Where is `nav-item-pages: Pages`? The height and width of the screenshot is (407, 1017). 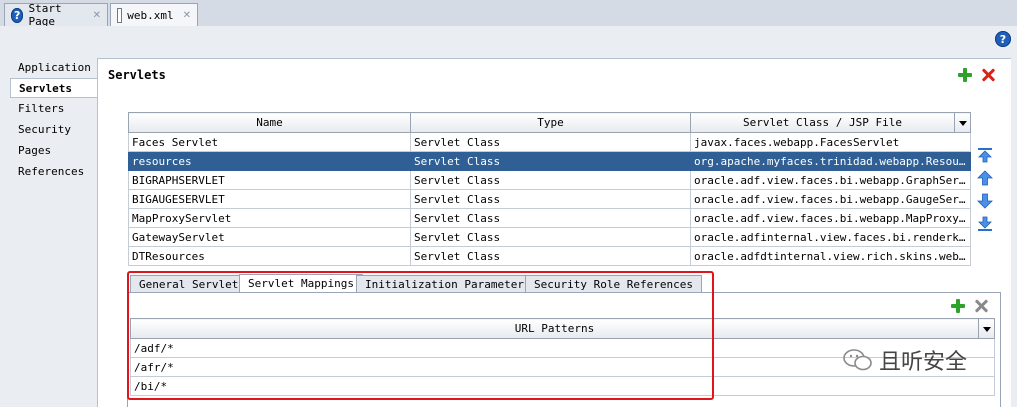 nav-item-pages: Pages is located at coordinates (54, 151).